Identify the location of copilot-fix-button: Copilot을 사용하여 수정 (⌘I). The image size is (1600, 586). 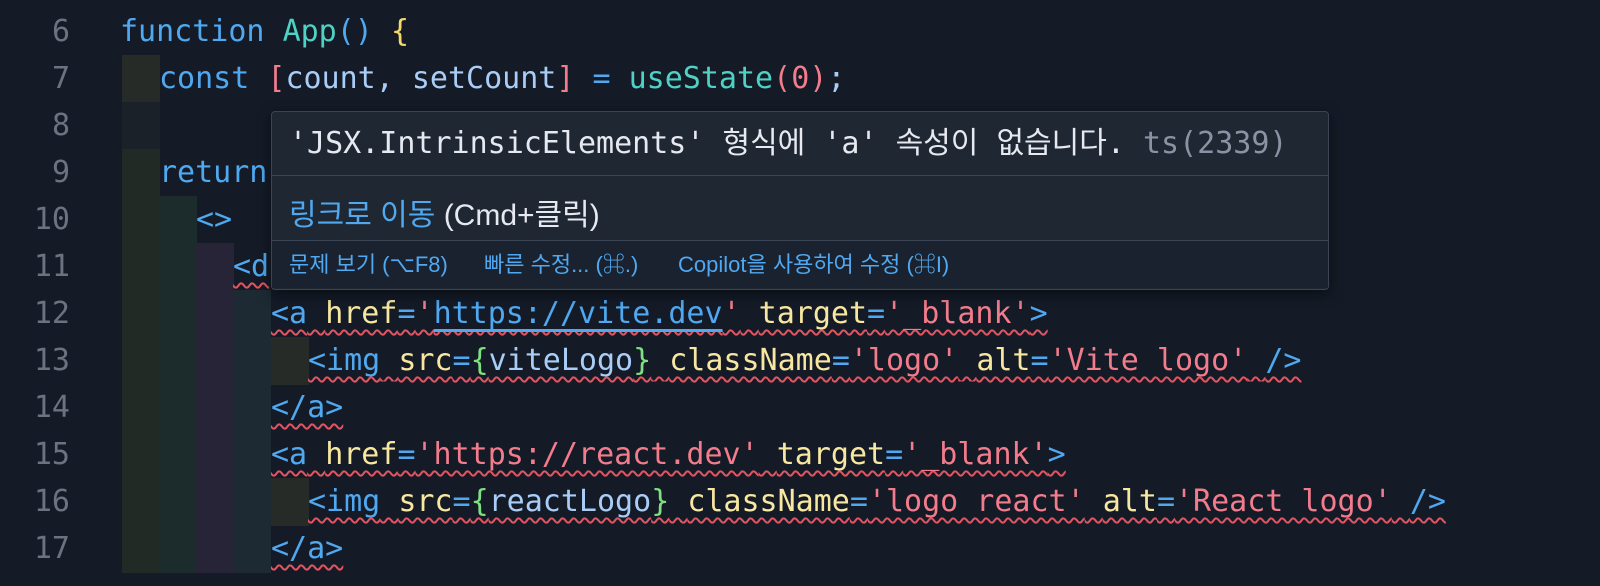
(813, 264).